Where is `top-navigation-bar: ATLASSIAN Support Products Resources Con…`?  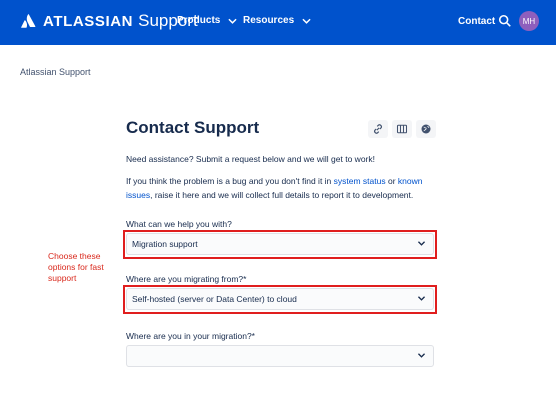
top-navigation-bar: ATLASSIAN Support Products Resources Con… is located at coordinates (278, 22).